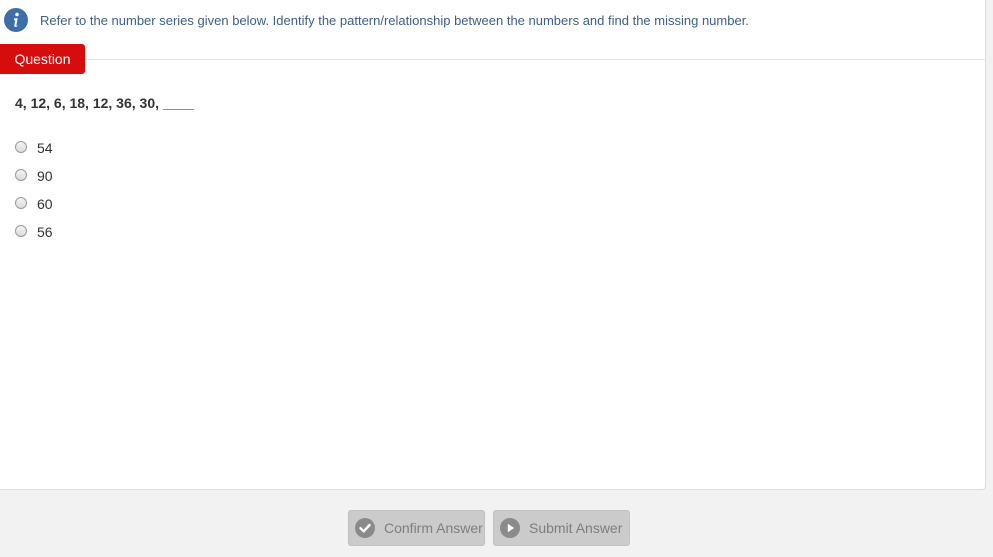  I want to click on divider, so click(492, 59).